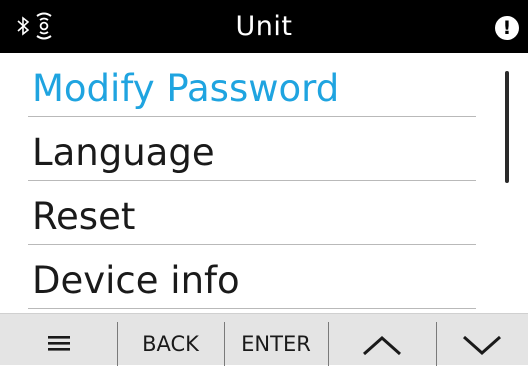  I want to click on menu-item-modify-password: Modify Password, so click(252, 85).